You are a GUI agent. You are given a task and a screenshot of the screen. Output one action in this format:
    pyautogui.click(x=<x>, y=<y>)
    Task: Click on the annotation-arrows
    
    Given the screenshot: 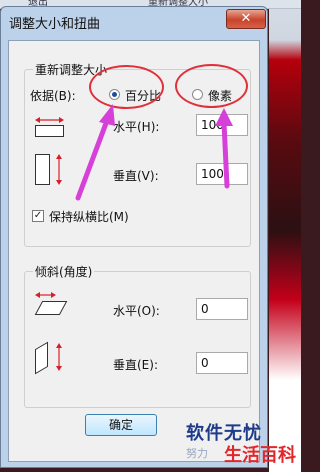 What is the action you would take?
    pyautogui.click(x=154, y=152)
    